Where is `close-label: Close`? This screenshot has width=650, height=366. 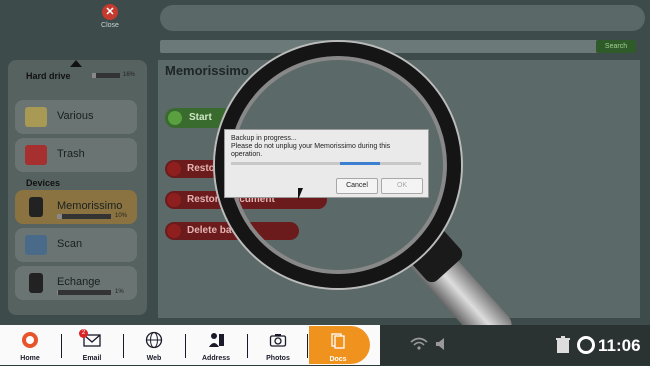 close-label: Close is located at coordinates (110, 25).